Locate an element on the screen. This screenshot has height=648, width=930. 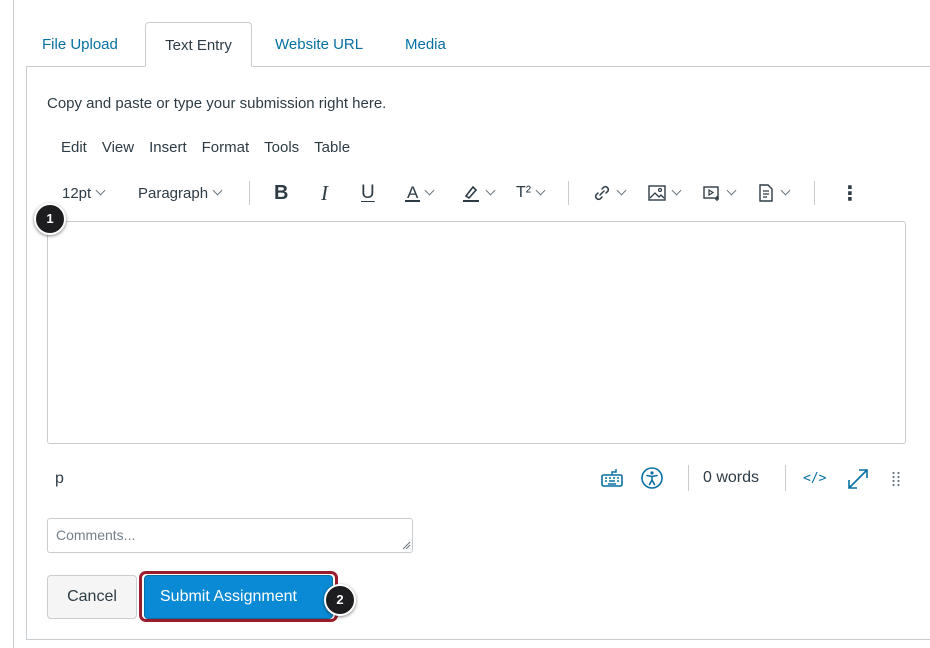
highlighter-icon is located at coordinates (471, 193).